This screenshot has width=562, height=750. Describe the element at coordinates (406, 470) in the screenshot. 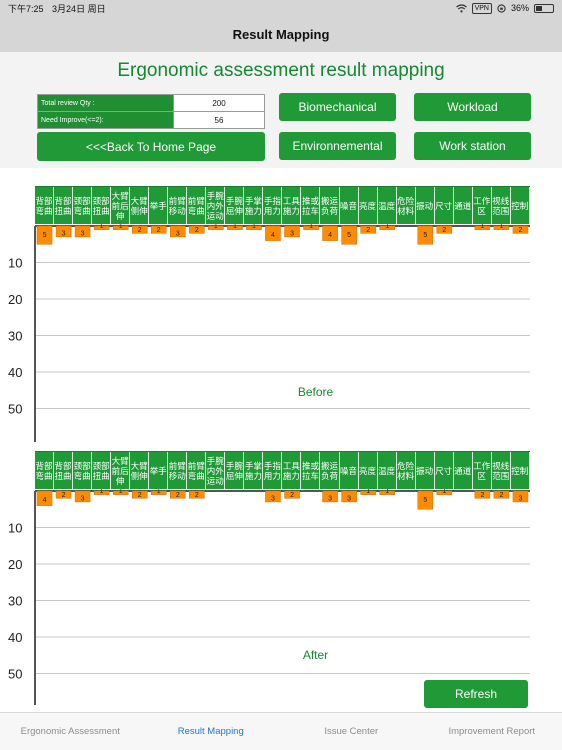

I see `column-header-cell: 危险材料` at that location.